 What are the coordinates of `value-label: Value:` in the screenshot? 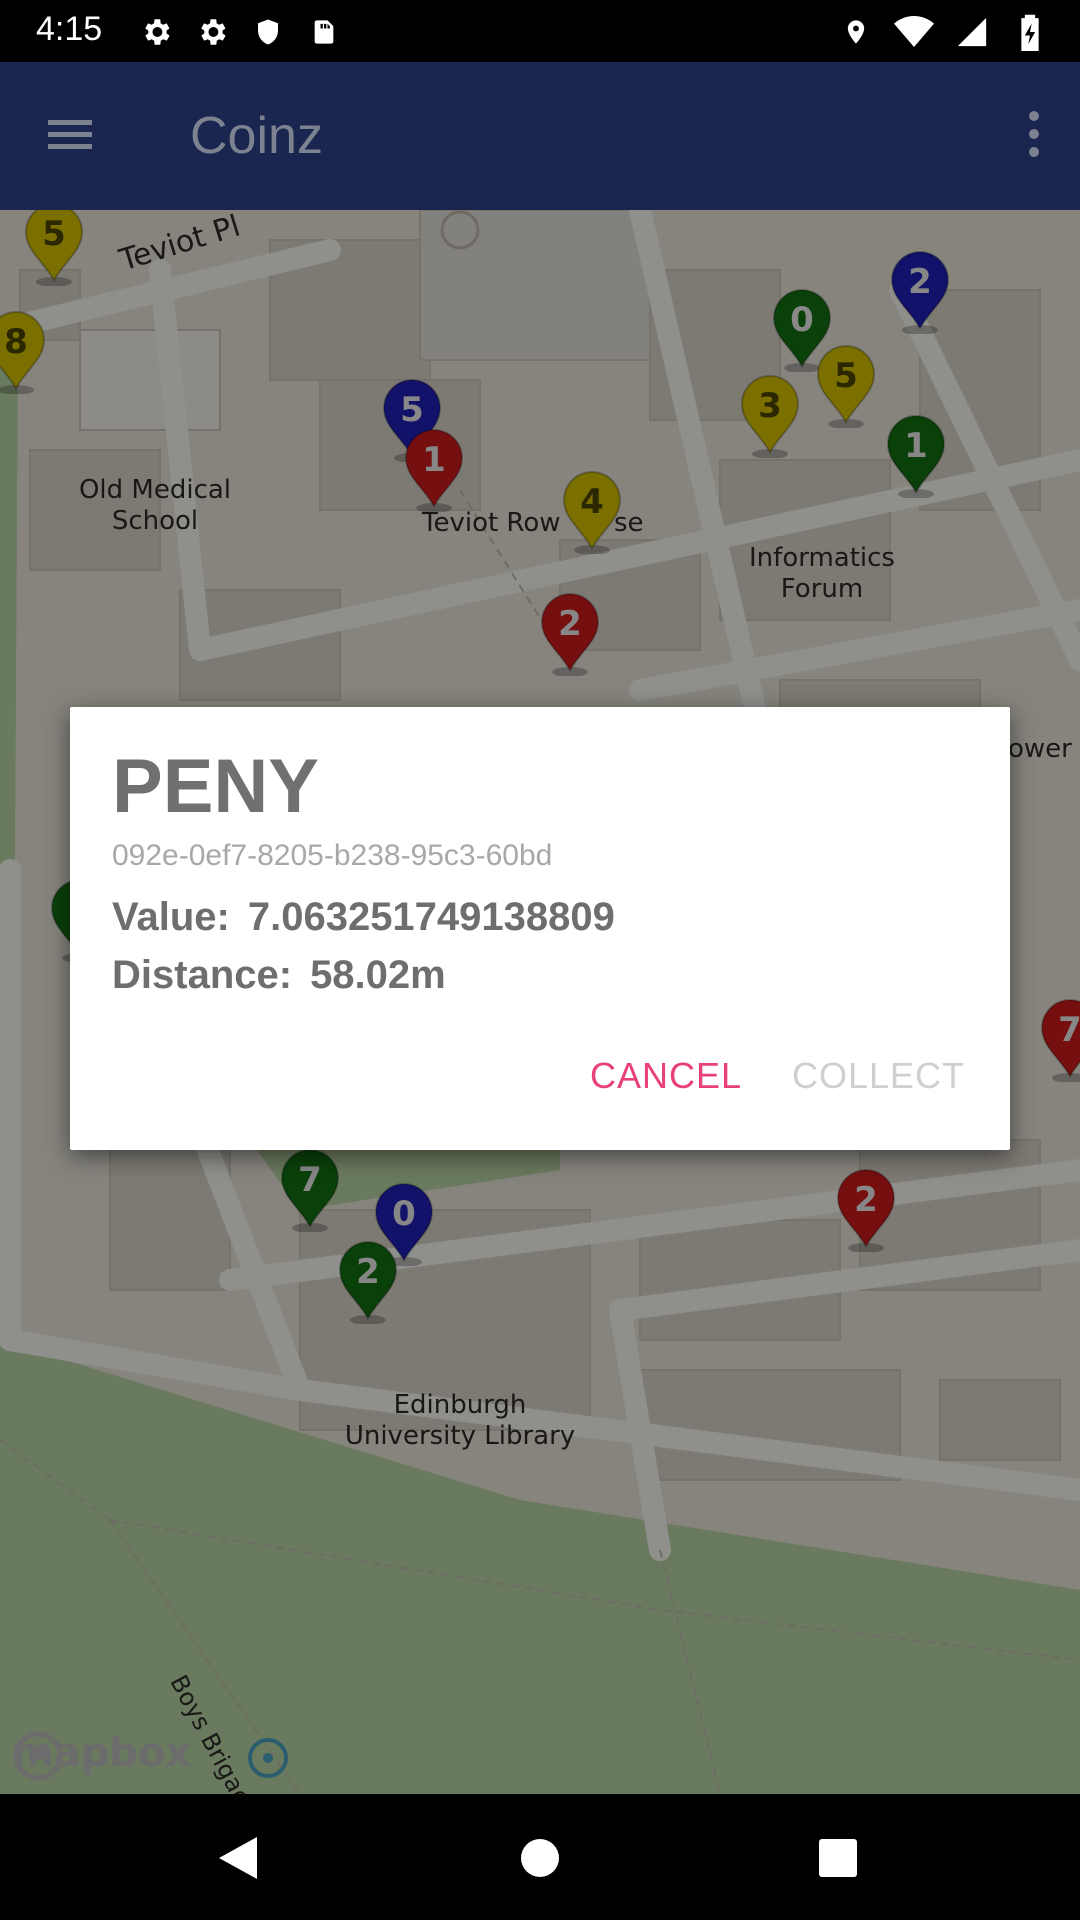 It's located at (171, 917).